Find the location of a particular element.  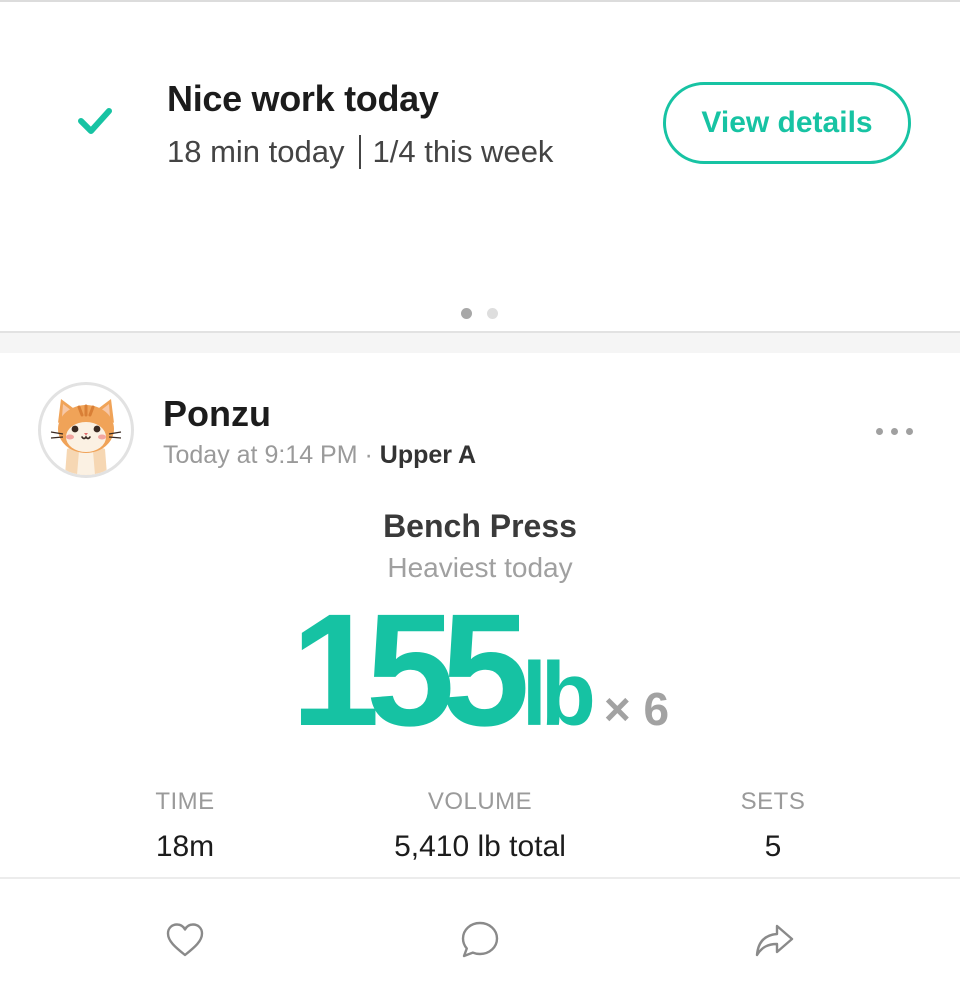

user-name: Ponzu is located at coordinates (217, 414).